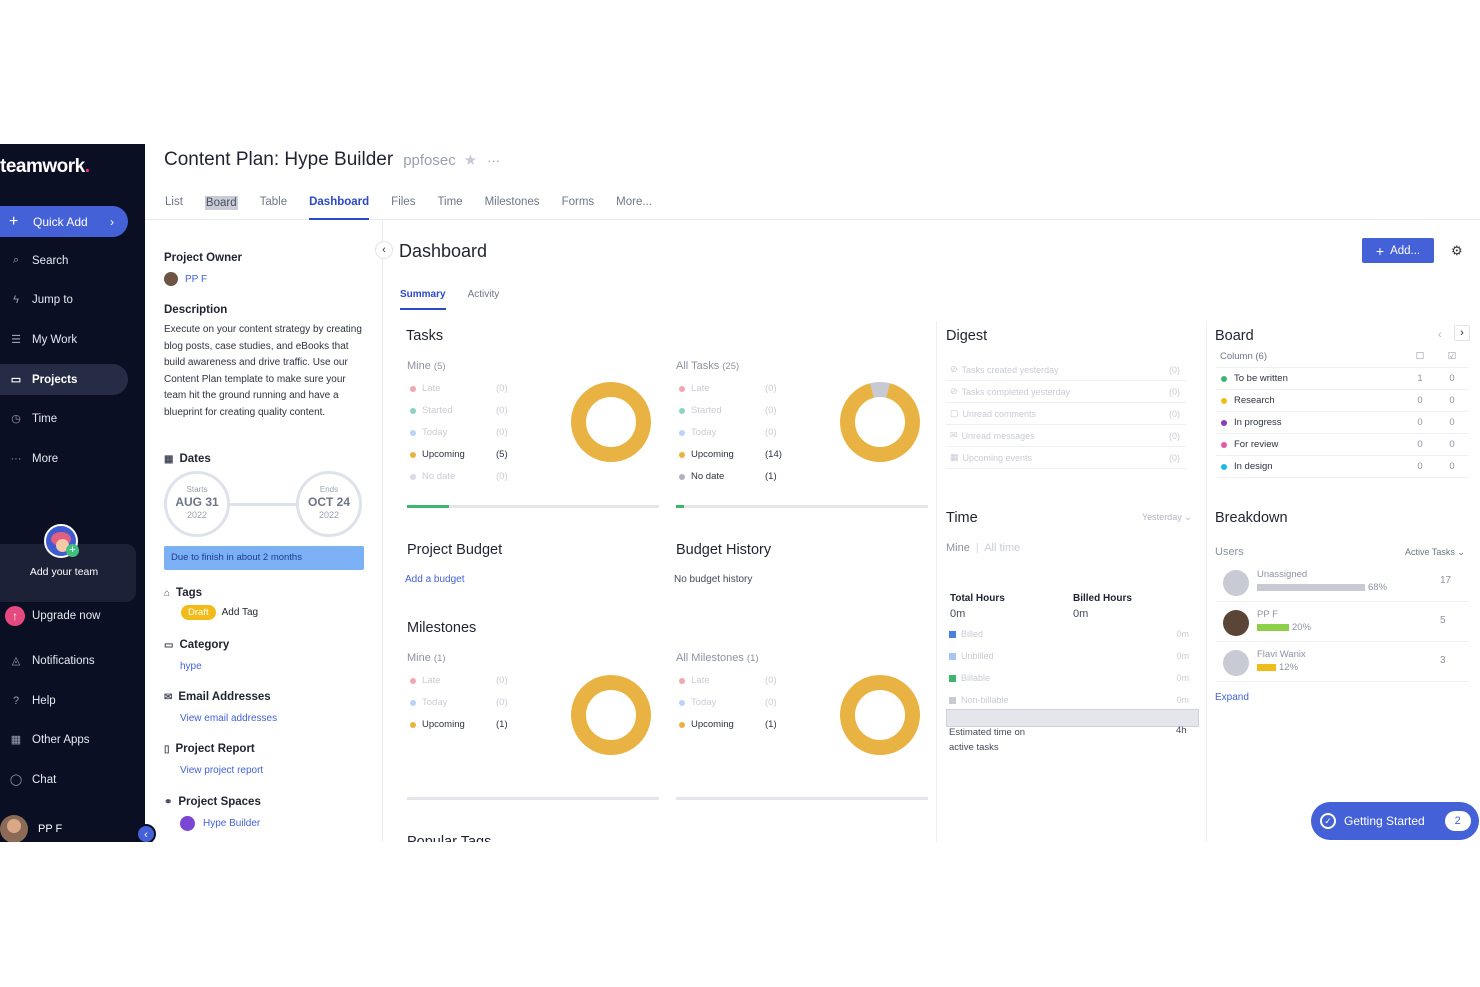  I want to click on time-mine-toggle: Mine, so click(958, 548).